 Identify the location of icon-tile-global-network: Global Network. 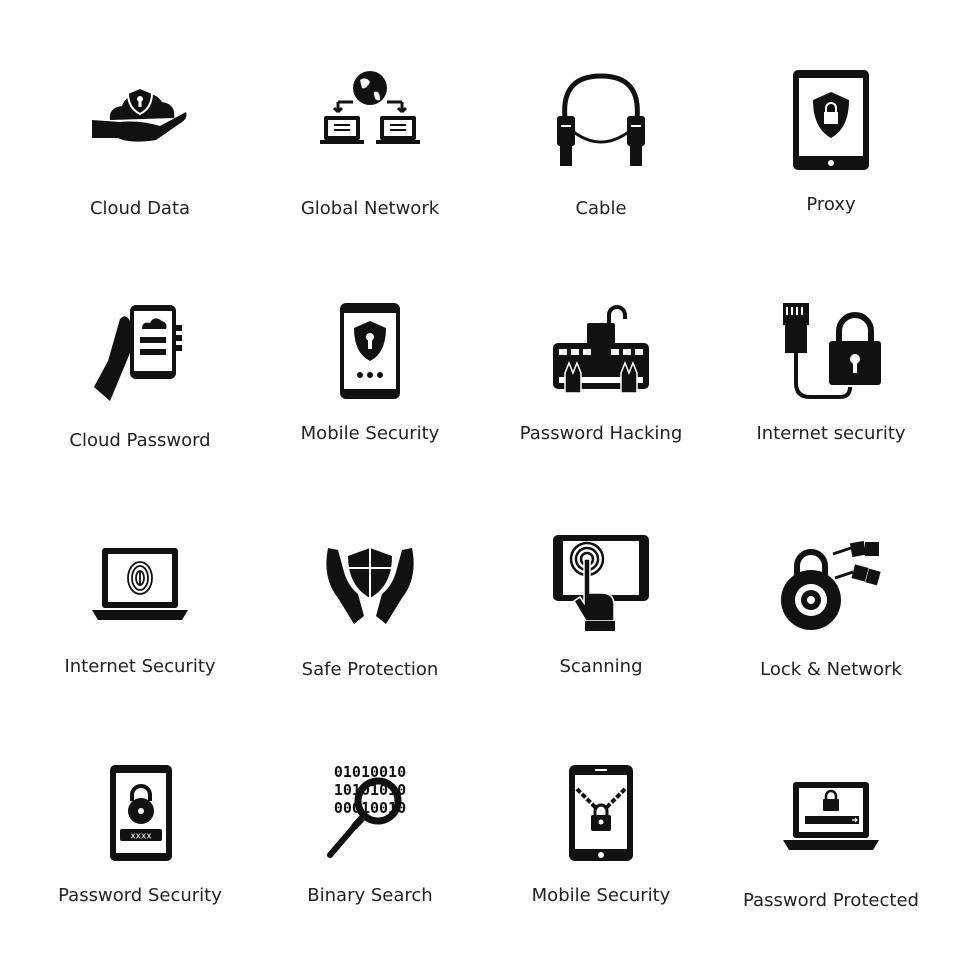
(370, 170).